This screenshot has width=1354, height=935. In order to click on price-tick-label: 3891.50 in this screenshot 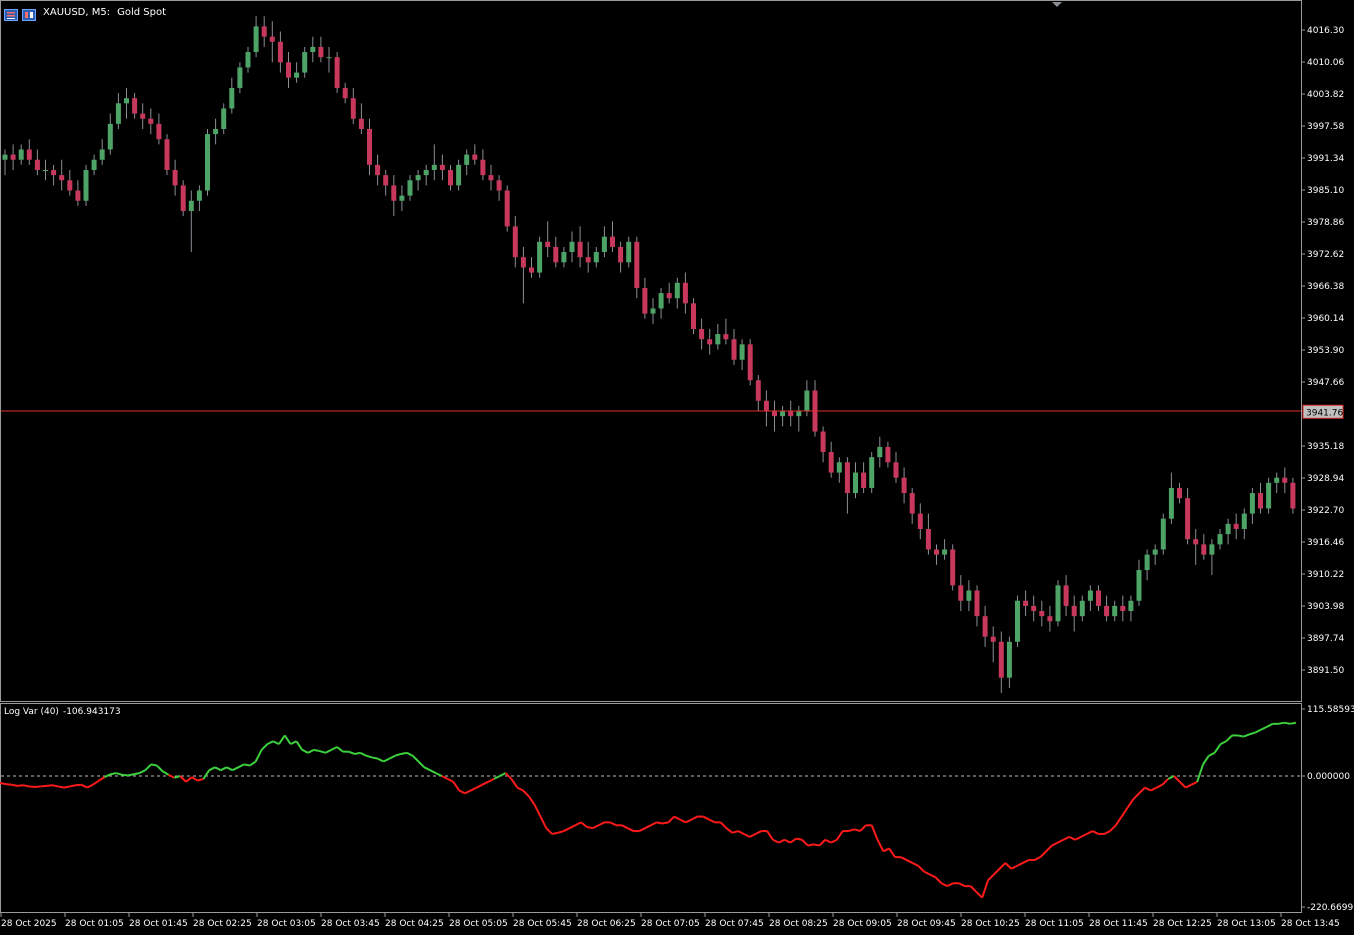, I will do `click(1325, 671)`.